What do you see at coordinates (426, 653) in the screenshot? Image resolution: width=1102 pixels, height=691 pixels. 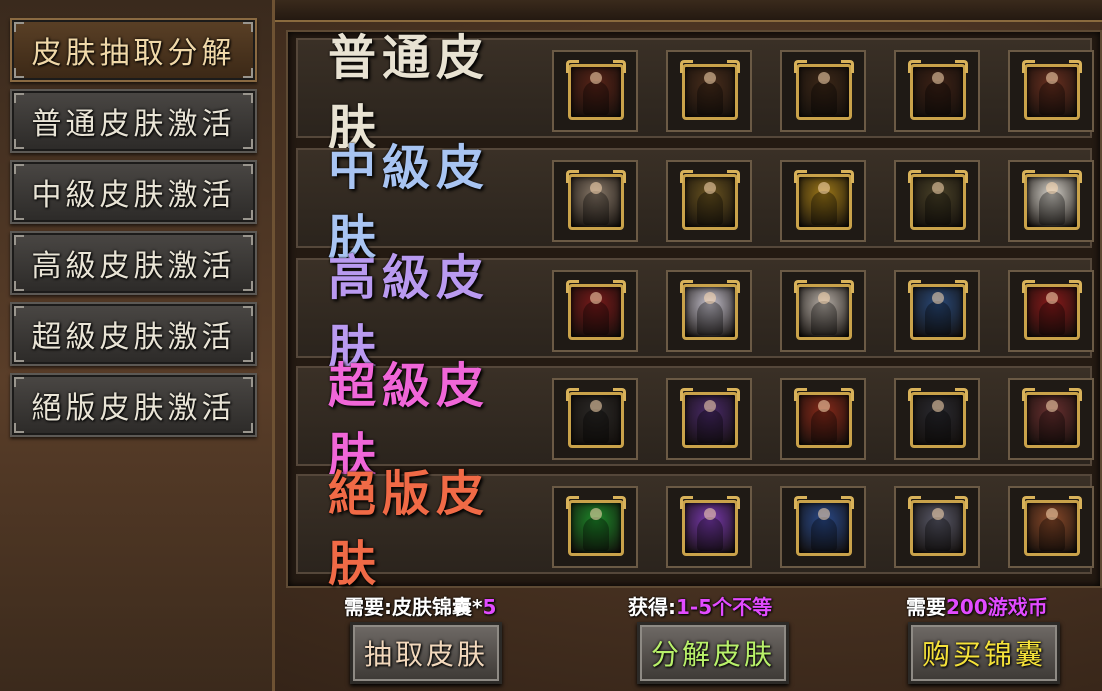 I see `draw-skin-button: 抽取皮肤` at bounding box center [426, 653].